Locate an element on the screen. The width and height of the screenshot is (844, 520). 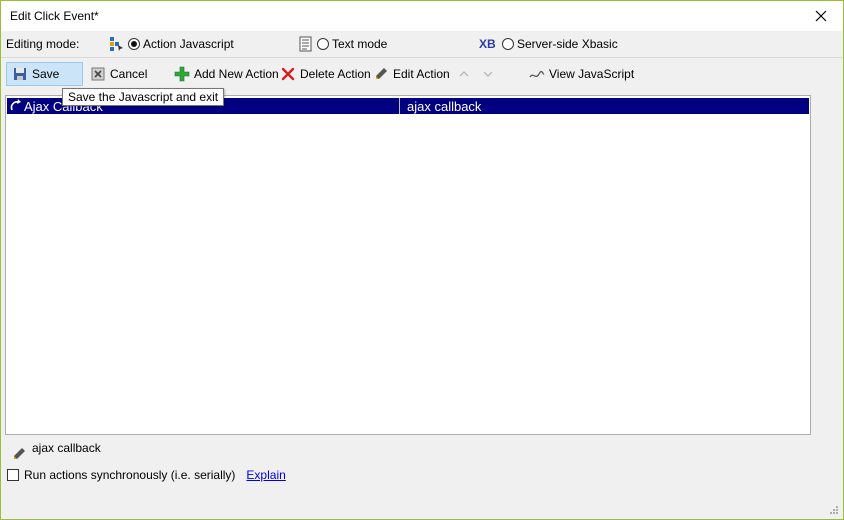
edit-action-label: Edit Action is located at coordinates (421, 74).